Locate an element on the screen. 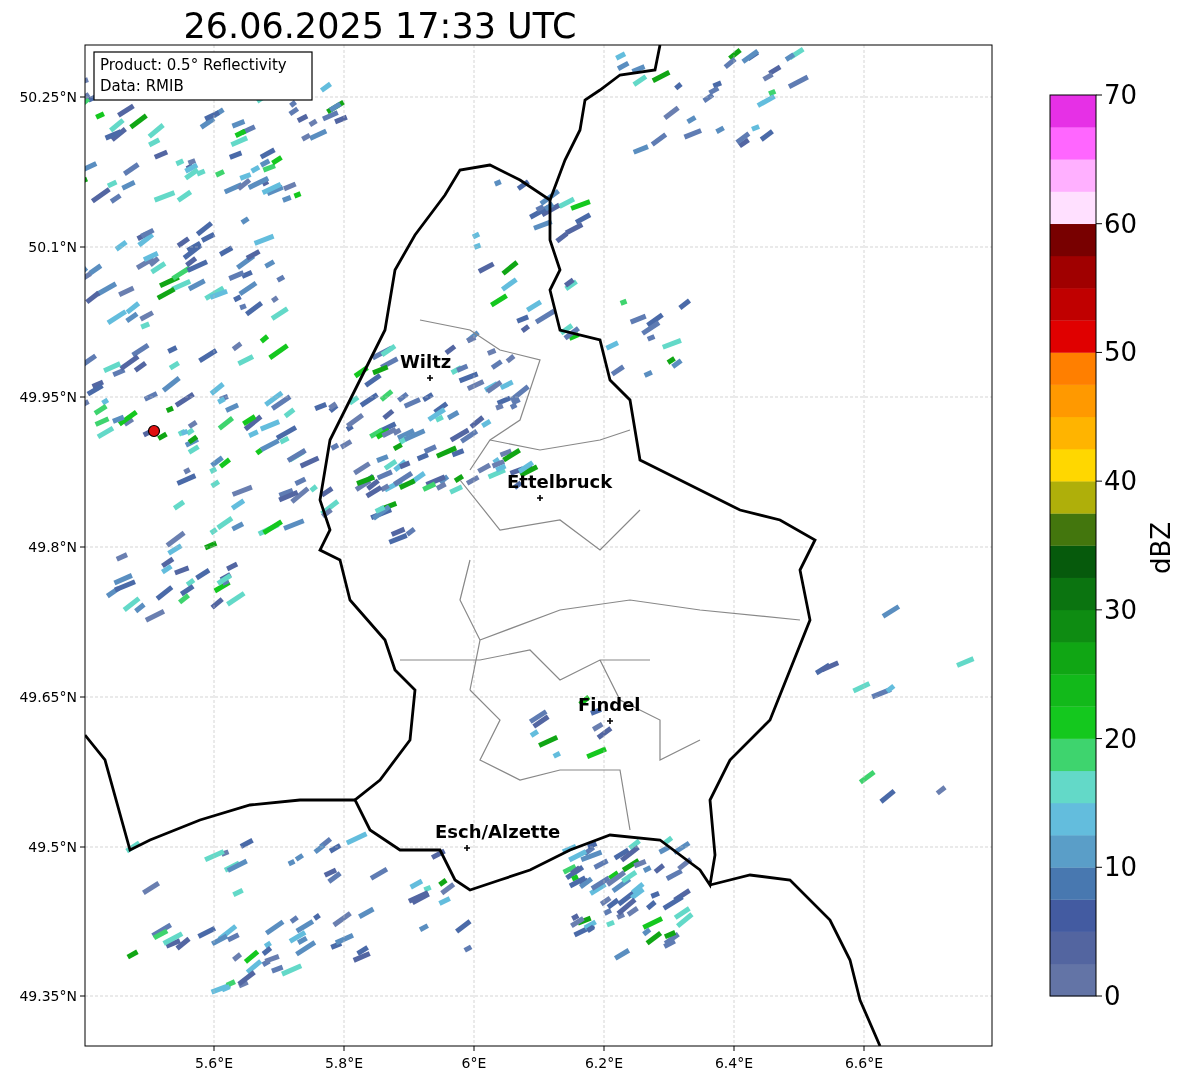 This screenshot has height=1081, width=1184. x-tick-label: 5.8°E is located at coordinates (344, 1063).